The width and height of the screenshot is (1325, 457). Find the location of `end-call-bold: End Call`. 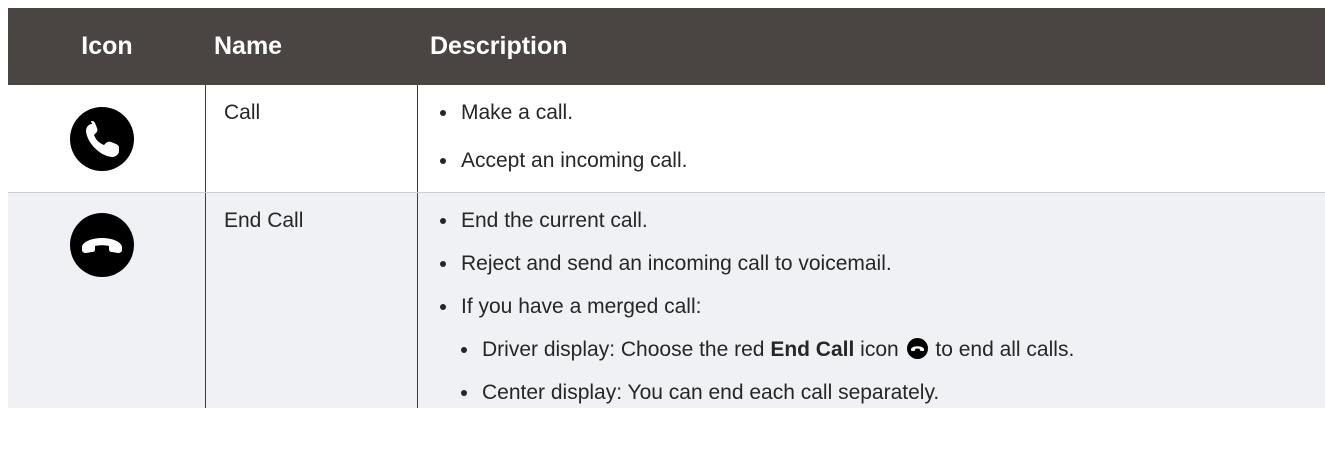

end-call-bold: End Call is located at coordinates (812, 349).